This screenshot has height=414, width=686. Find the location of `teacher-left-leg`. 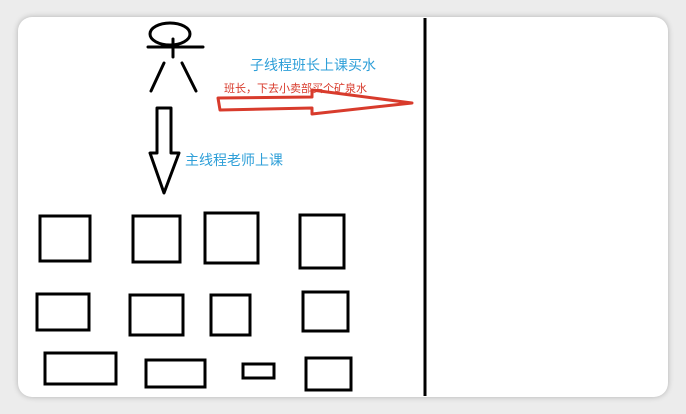

teacher-left-leg is located at coordinates (157, 77).